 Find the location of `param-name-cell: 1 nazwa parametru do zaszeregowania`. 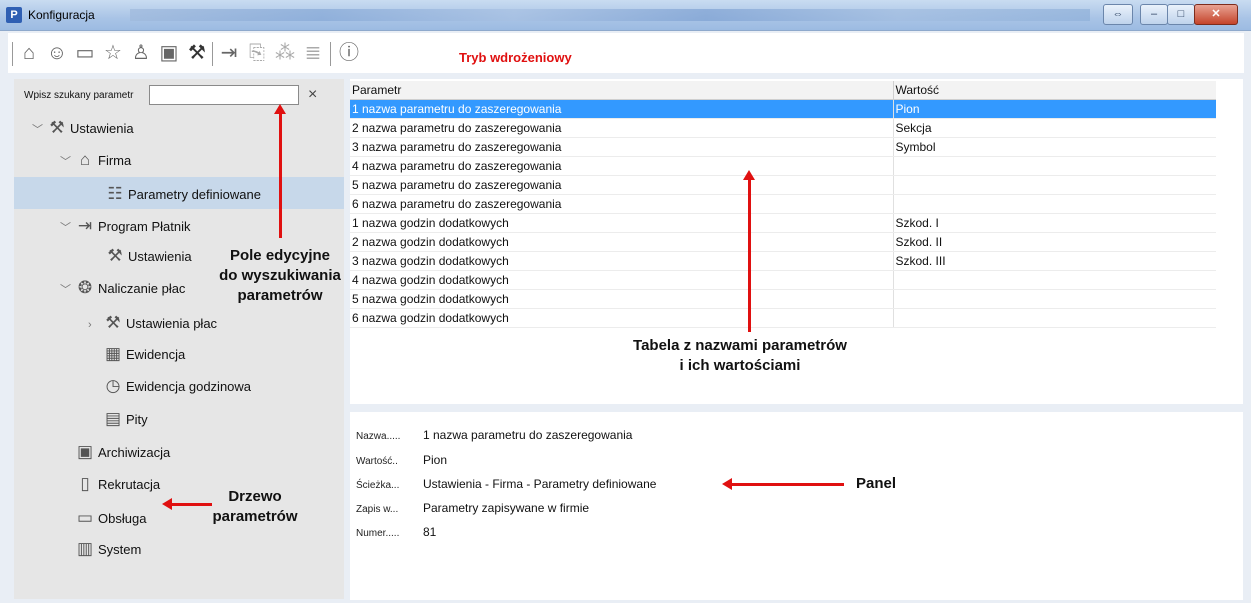

param-name-cell: 1 nazwa parametru do zaszeregowania is located at coordinates (621, 109).